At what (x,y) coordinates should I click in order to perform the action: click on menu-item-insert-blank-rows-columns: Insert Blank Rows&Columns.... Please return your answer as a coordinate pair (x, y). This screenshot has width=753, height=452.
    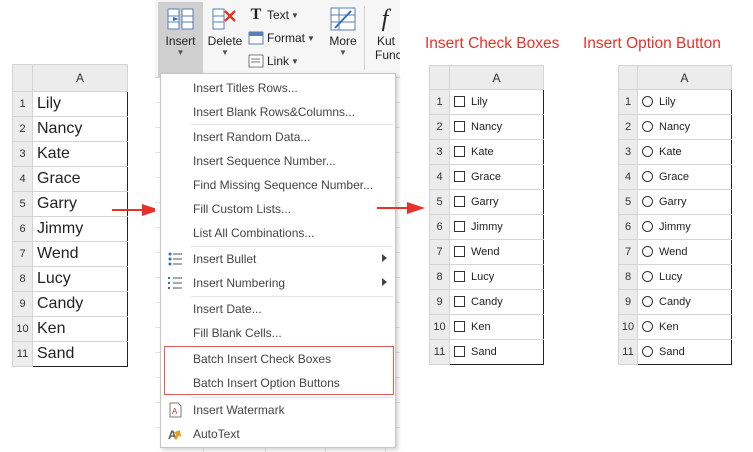
    Looking at the image, I should click on (278, 112).